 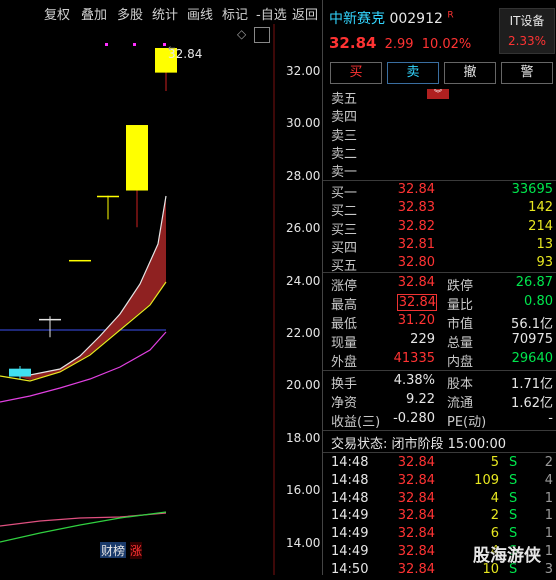 What do you see at coordinates (486, 480) in the screenshot?
I see `tick-volume: 109` at bounding box center [486, 480].